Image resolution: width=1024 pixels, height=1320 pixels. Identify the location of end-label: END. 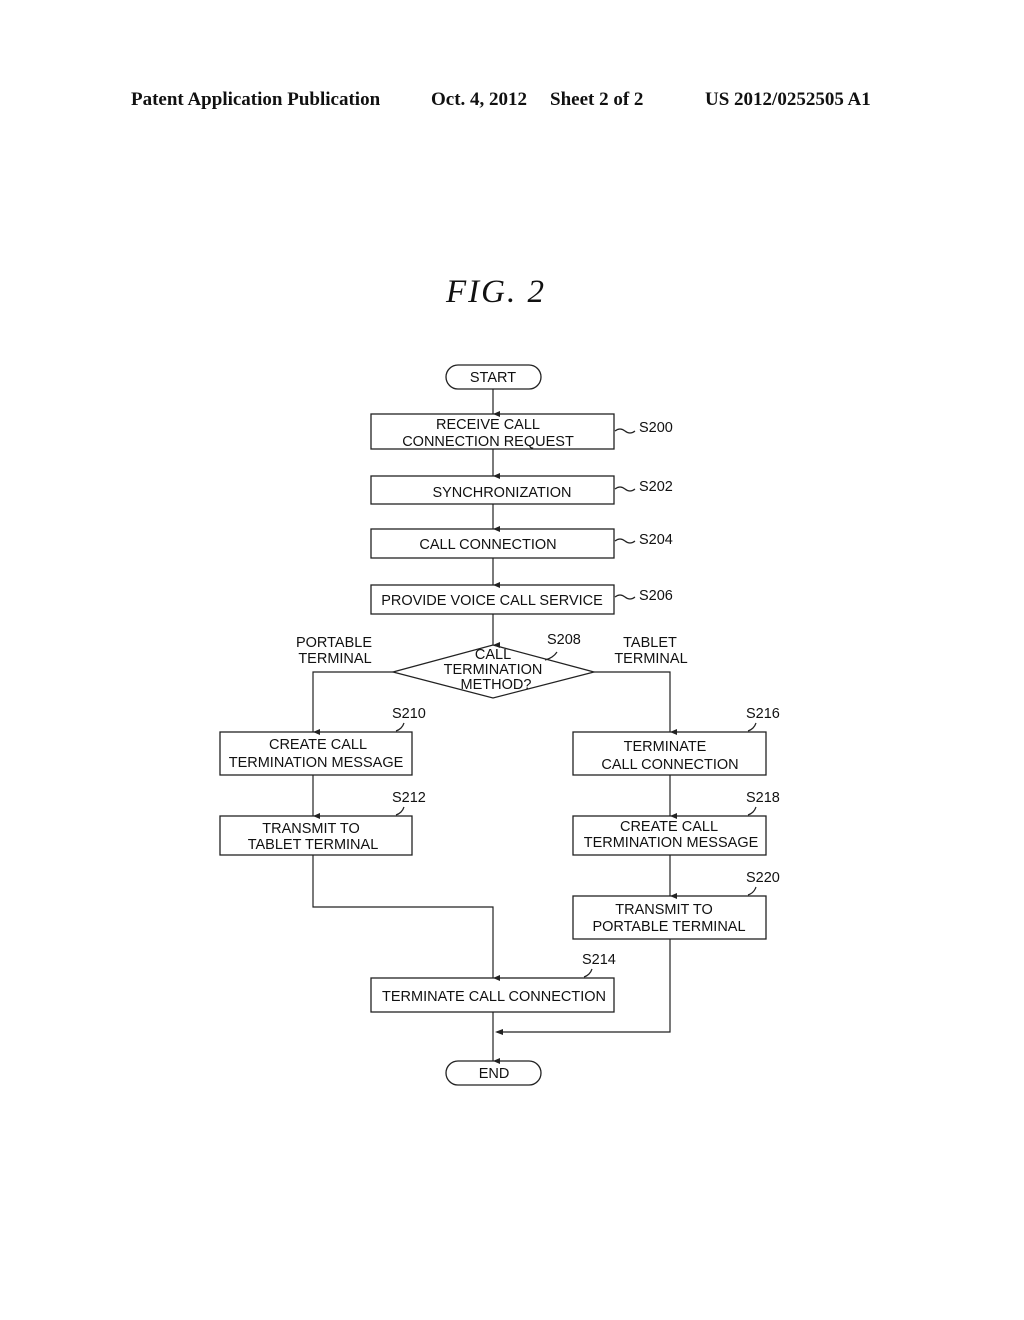
(494, 1074).